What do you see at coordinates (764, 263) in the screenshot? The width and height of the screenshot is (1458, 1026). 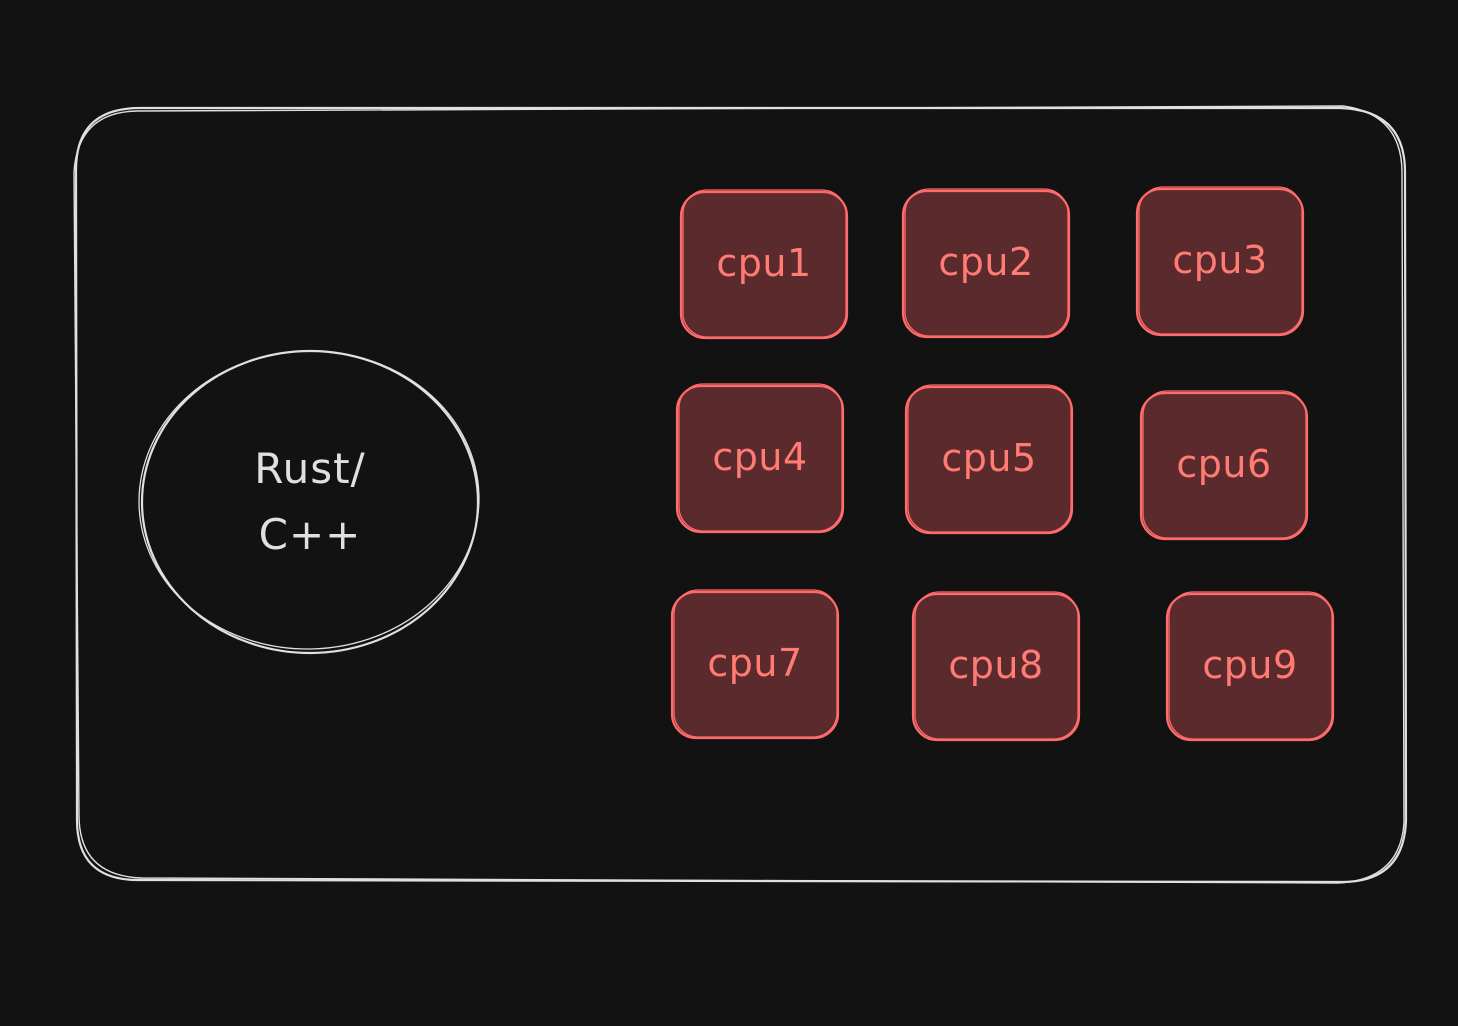 I see `cpu-label-1: cpu1` at bounding box center [764, 263].